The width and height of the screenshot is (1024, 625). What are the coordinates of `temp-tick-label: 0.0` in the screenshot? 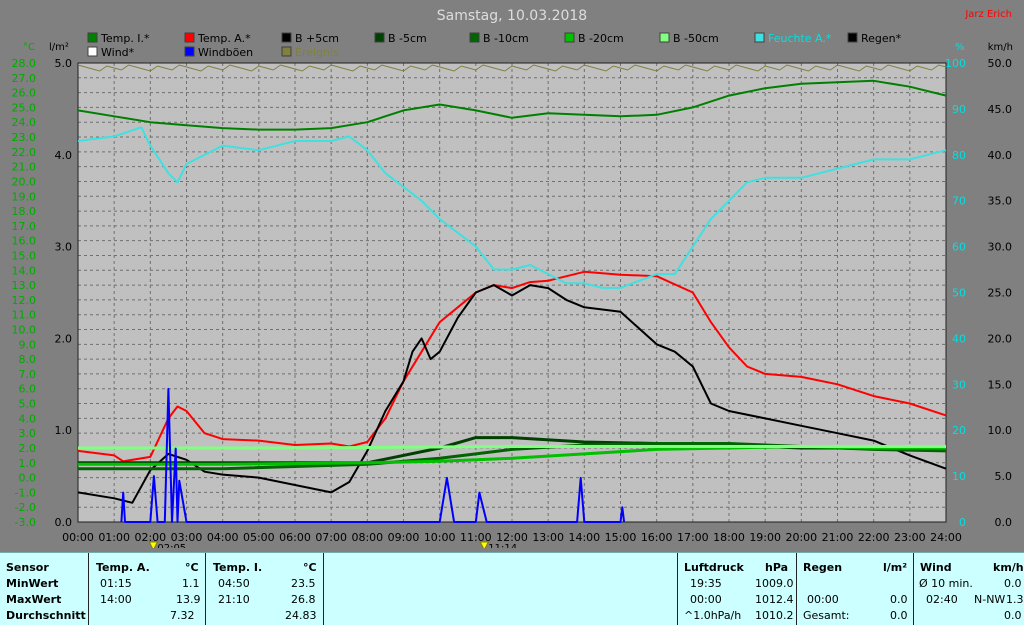 It's located at (28, 478).